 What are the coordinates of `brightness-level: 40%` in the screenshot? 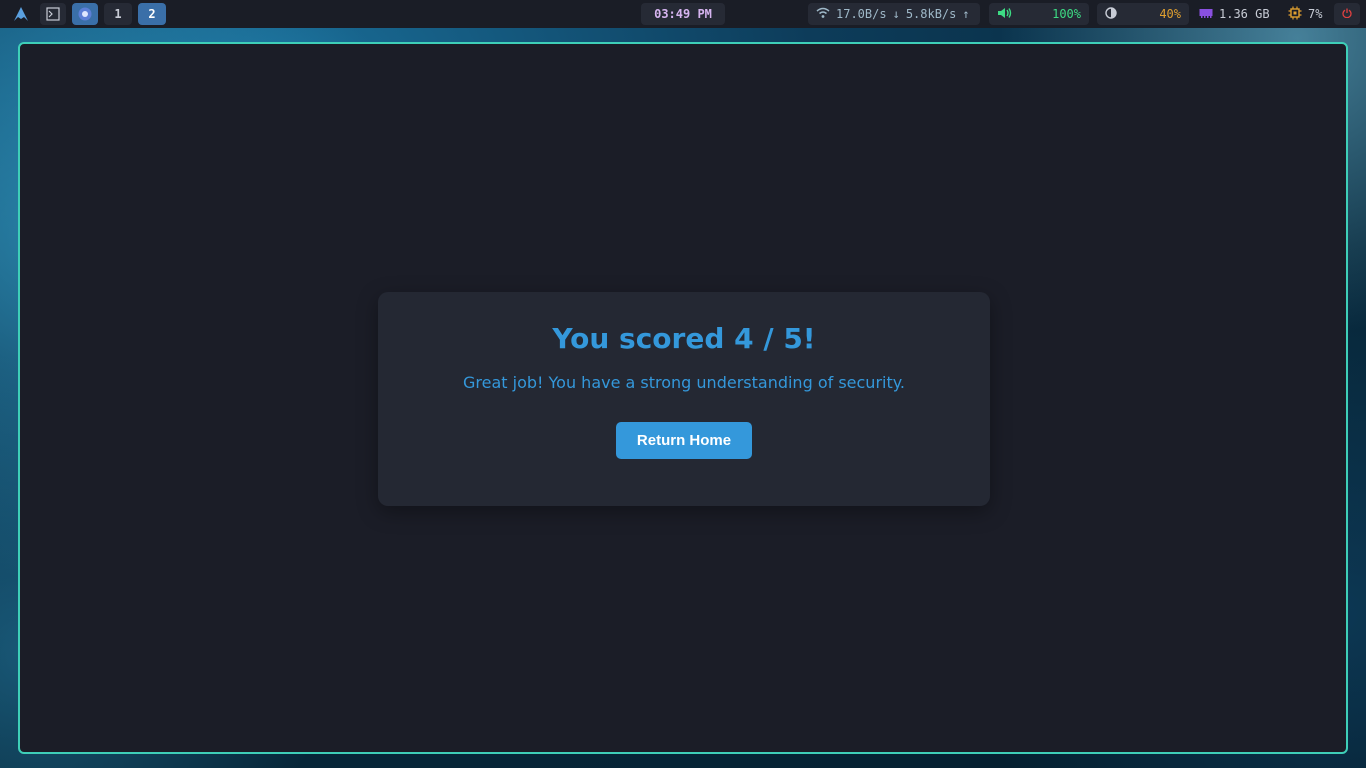 It's located at (1170, 14).